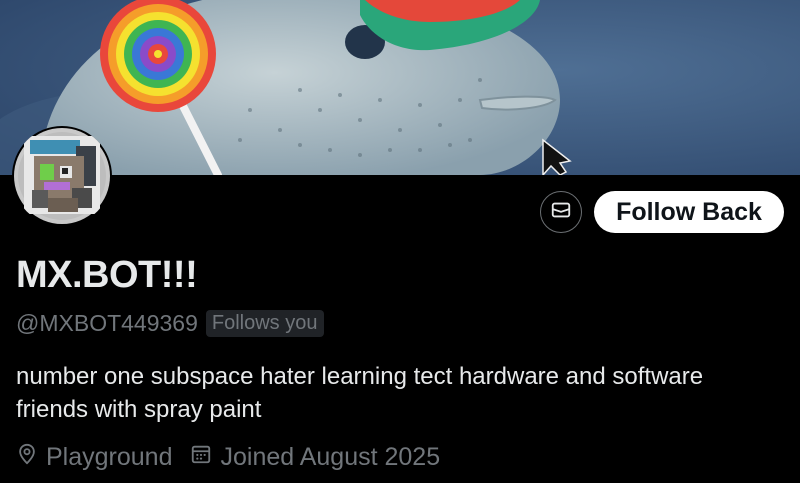  I want to click on map-pin-icon, so click(27, 457).